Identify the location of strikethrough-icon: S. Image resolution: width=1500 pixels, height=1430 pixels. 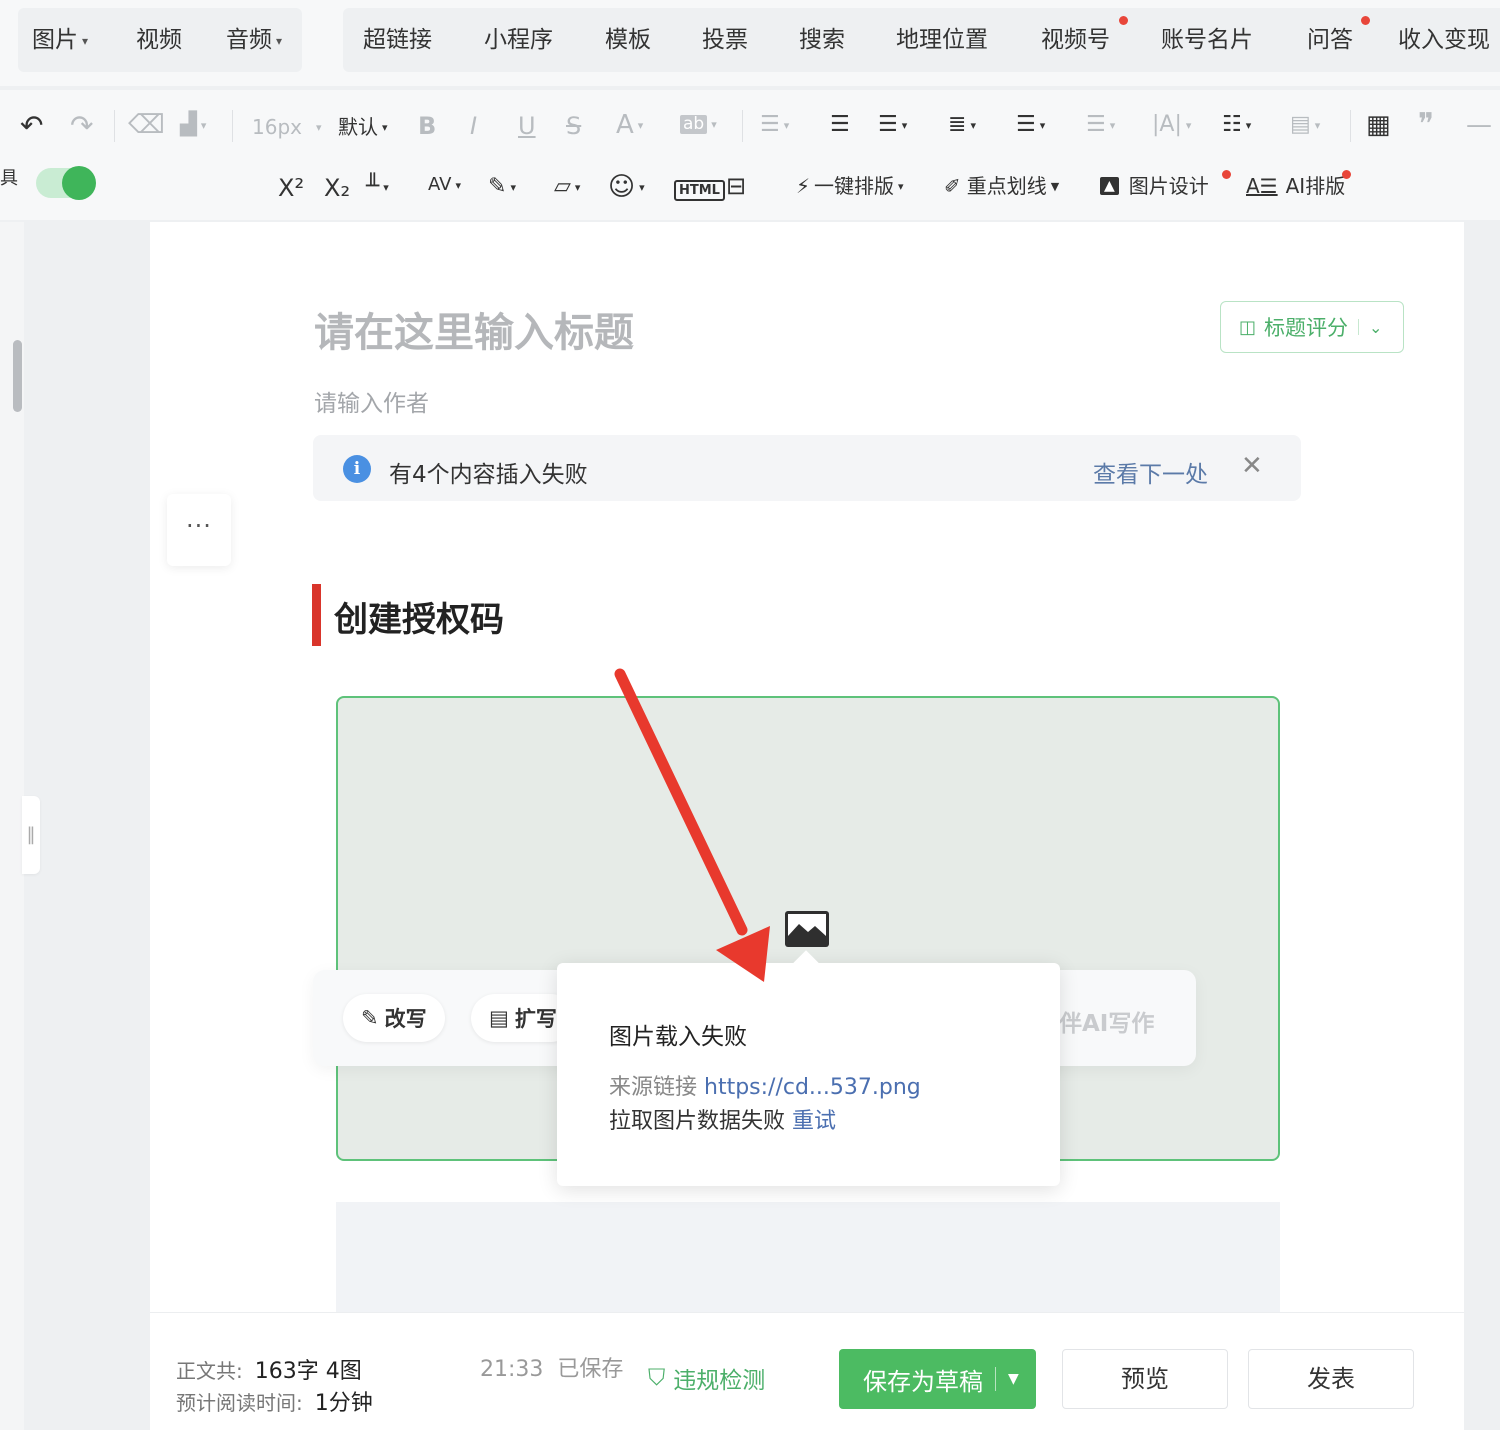
(573, 126).